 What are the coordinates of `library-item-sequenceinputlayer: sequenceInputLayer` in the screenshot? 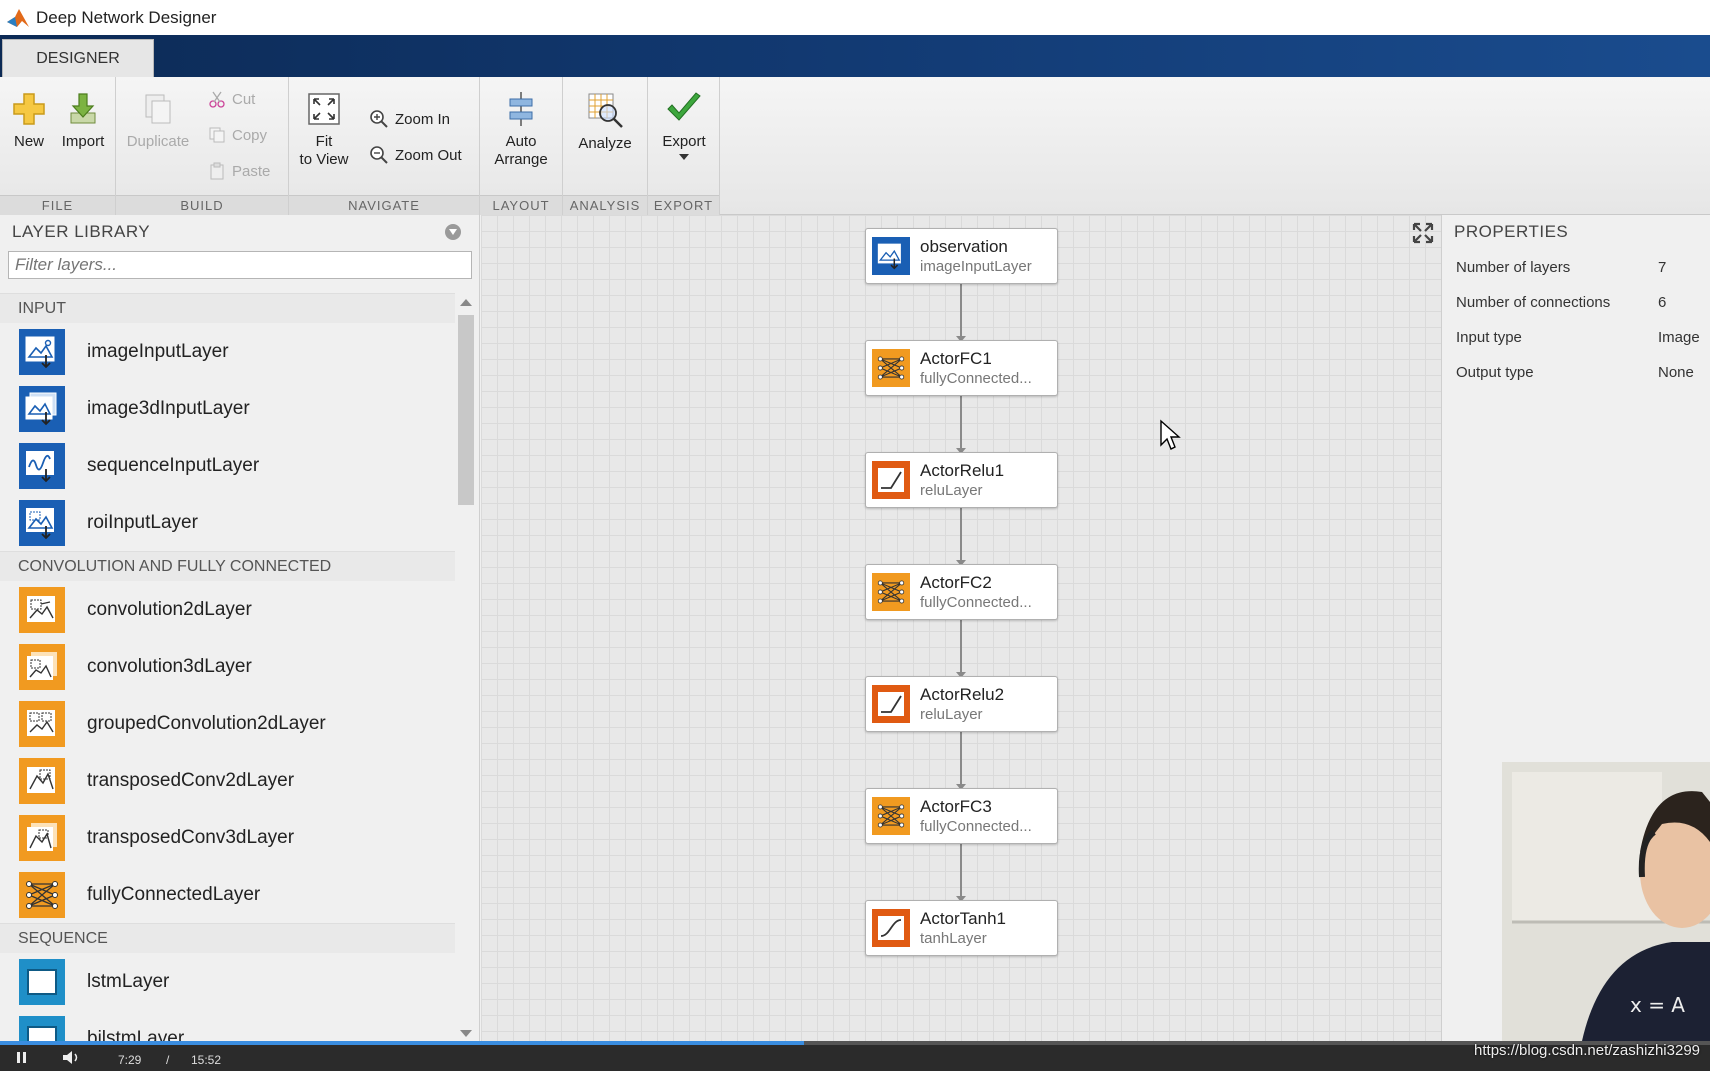 It's located at (227, 465).